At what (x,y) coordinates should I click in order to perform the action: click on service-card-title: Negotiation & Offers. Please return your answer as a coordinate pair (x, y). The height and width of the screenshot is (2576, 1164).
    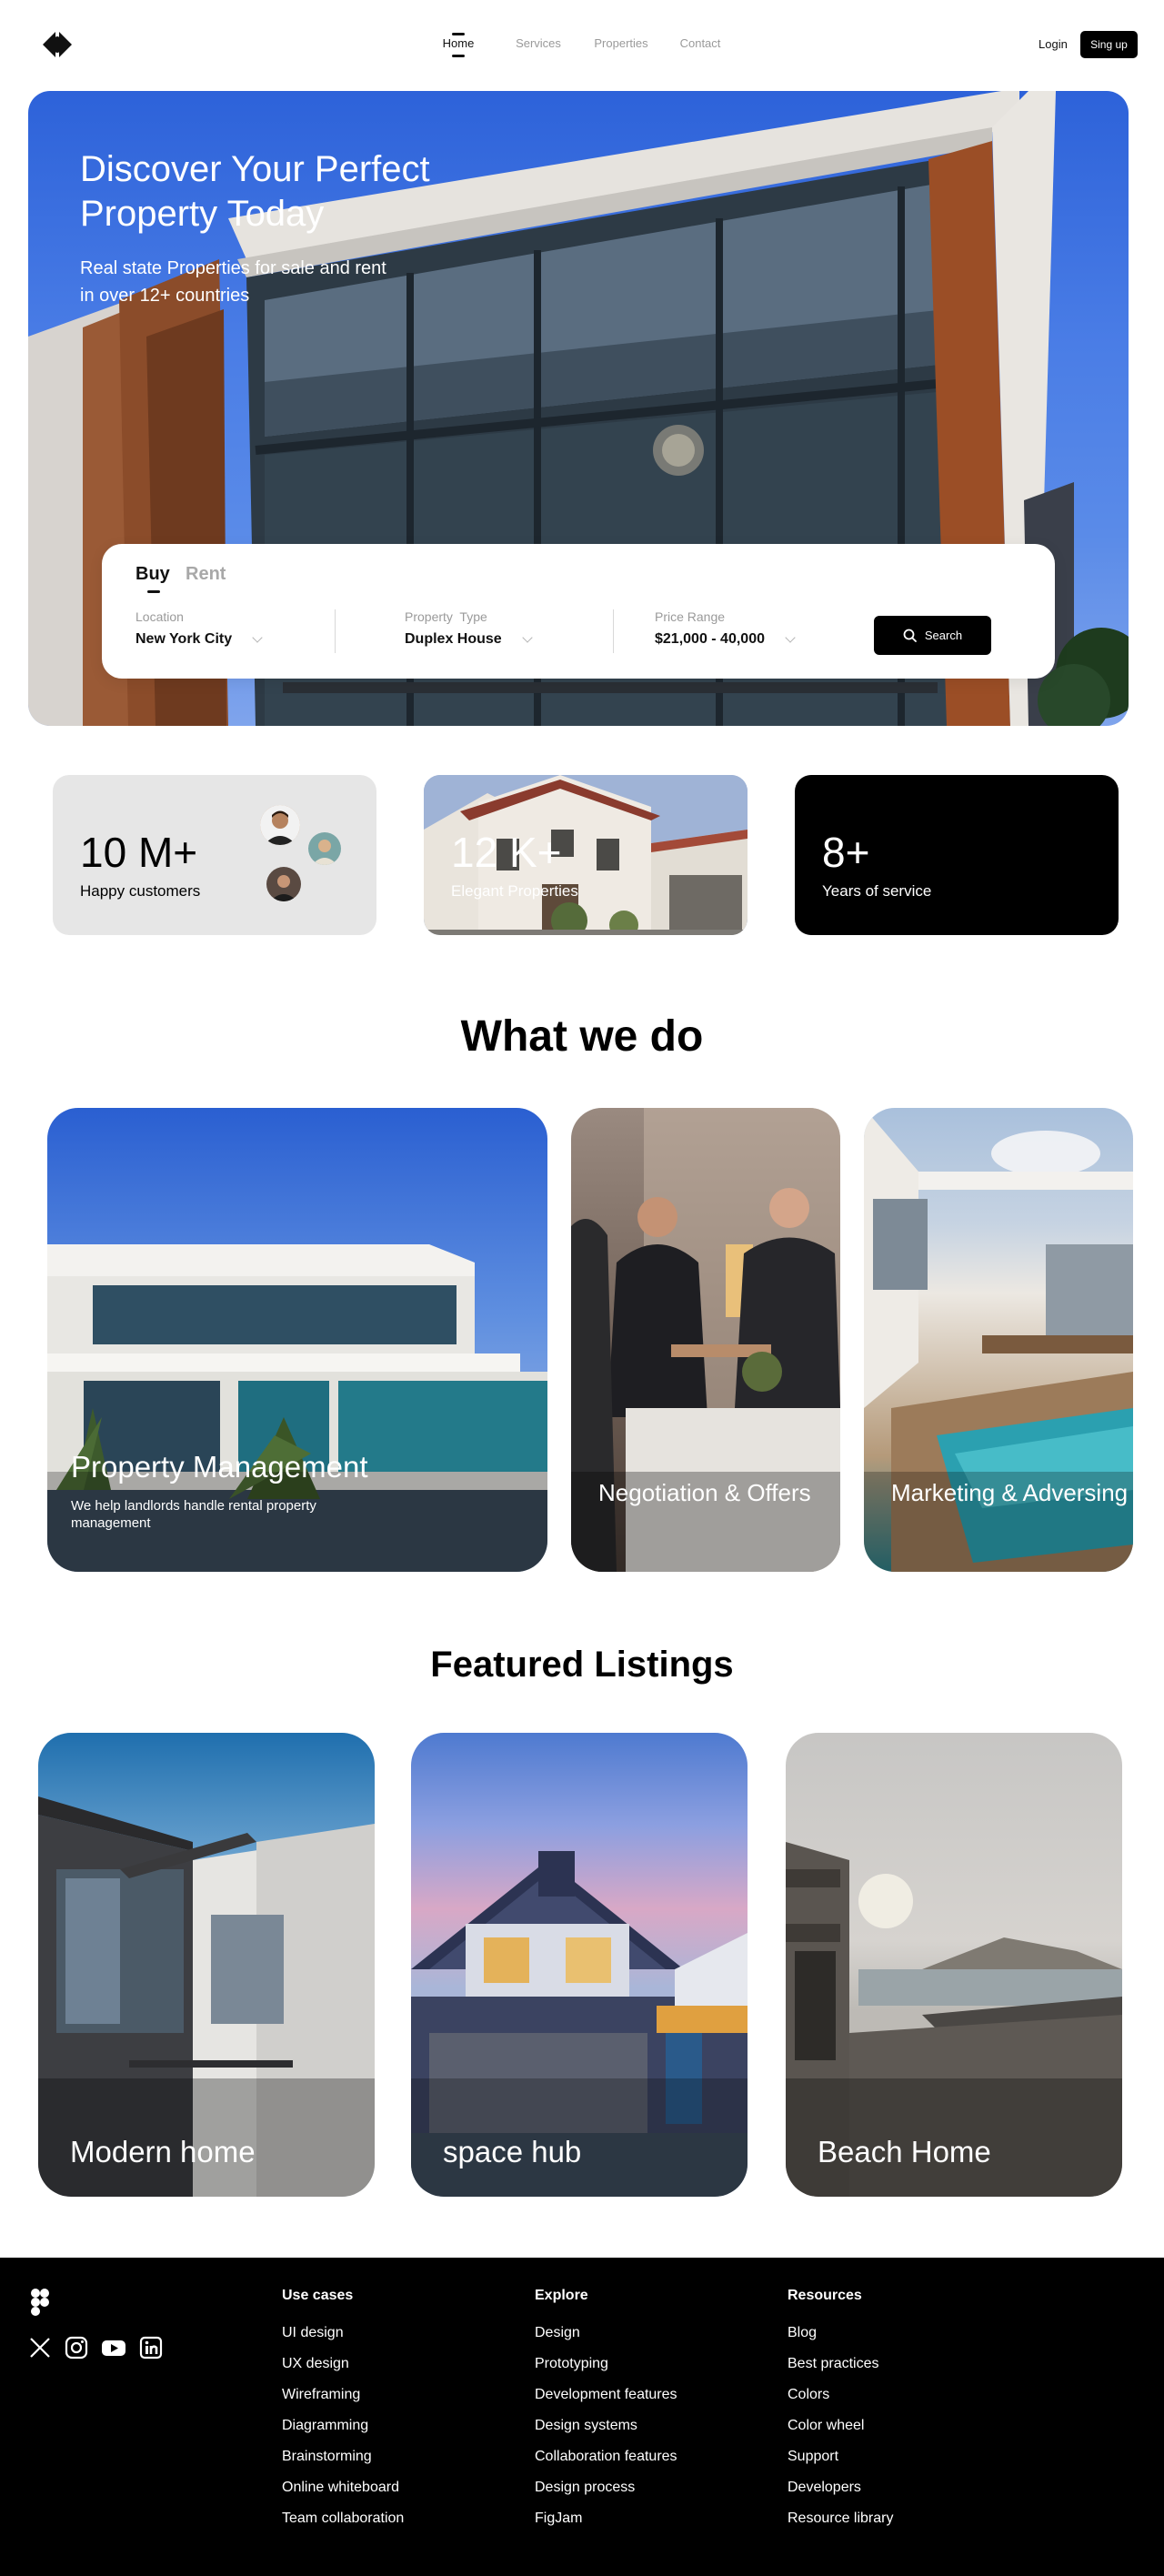
    Looking at the image, I should click on (705, 1492).